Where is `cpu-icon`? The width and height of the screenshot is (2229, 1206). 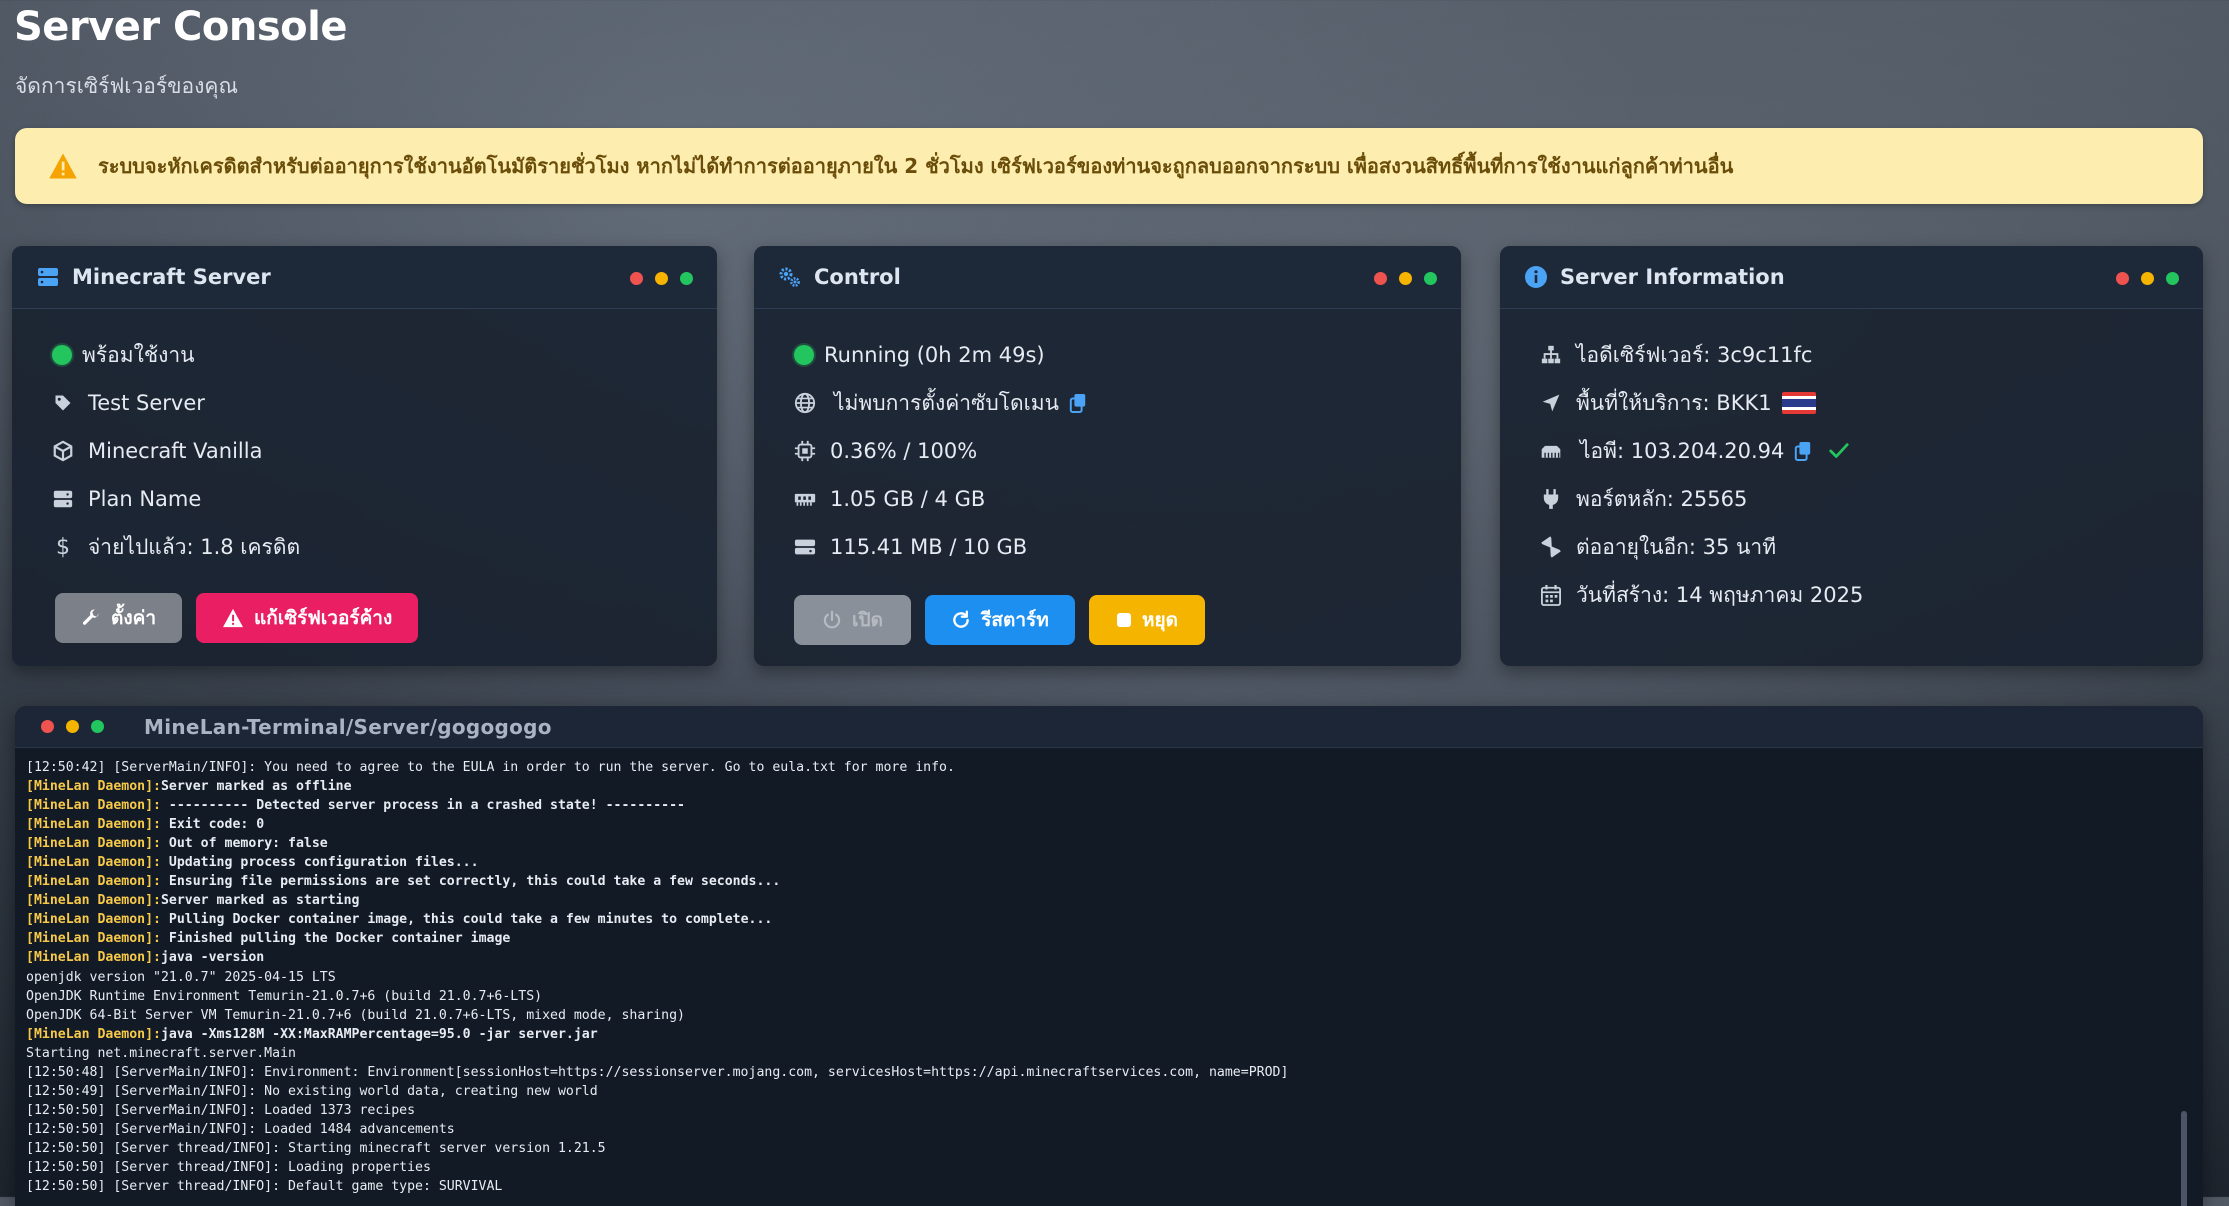 cpu-icon is located at coordinates (805, 451).